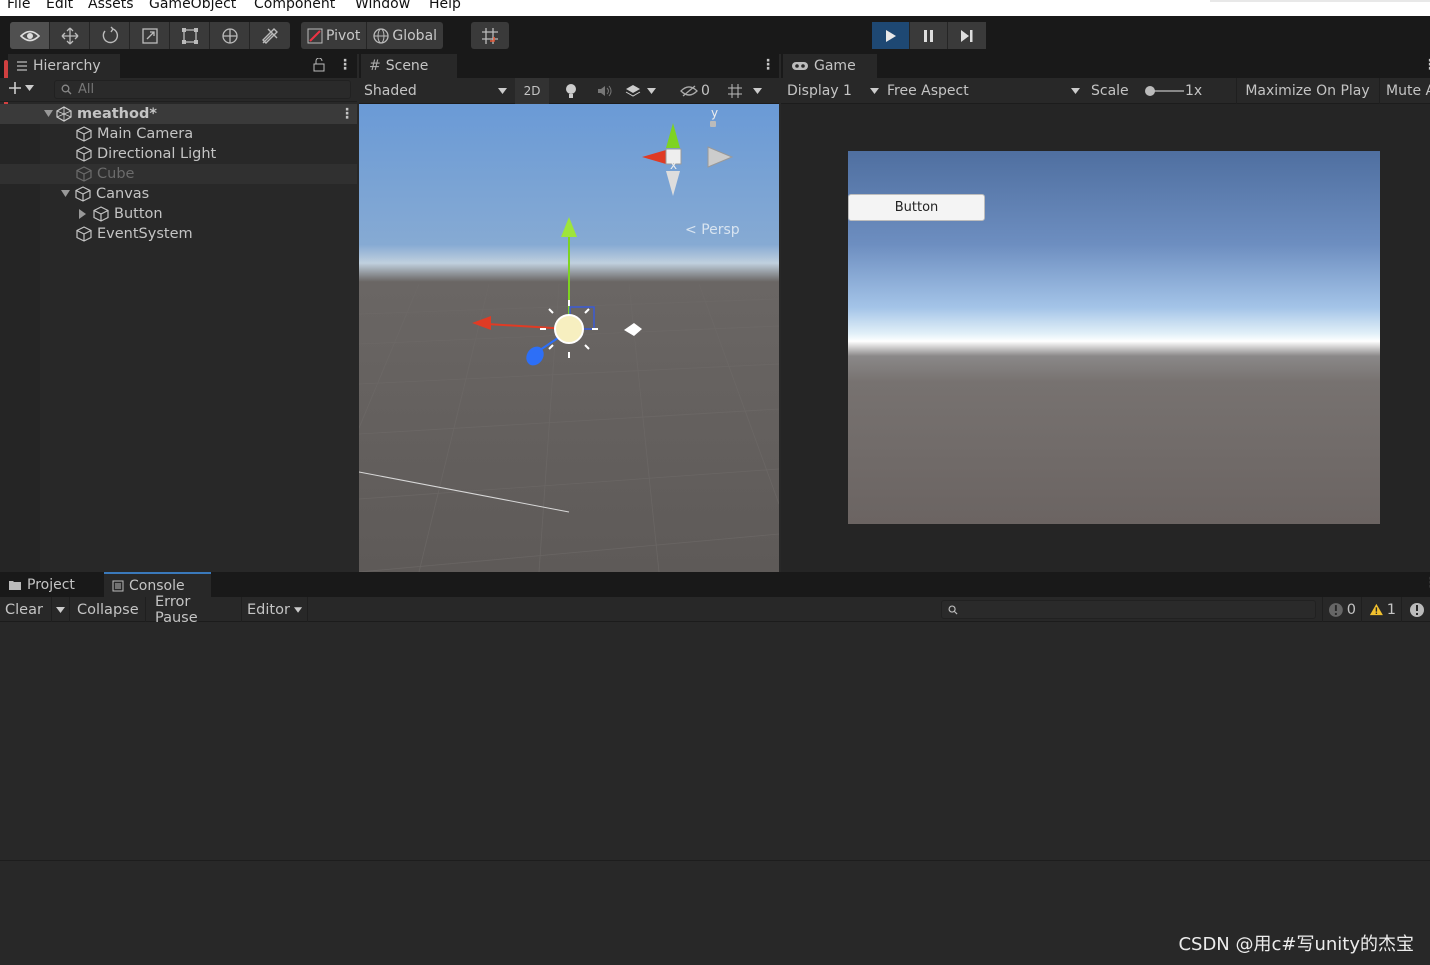  What do you see at coordinates (1351, 609) in the screenshot?
I see `log-count: 0` at bounding box center [1351, 609].